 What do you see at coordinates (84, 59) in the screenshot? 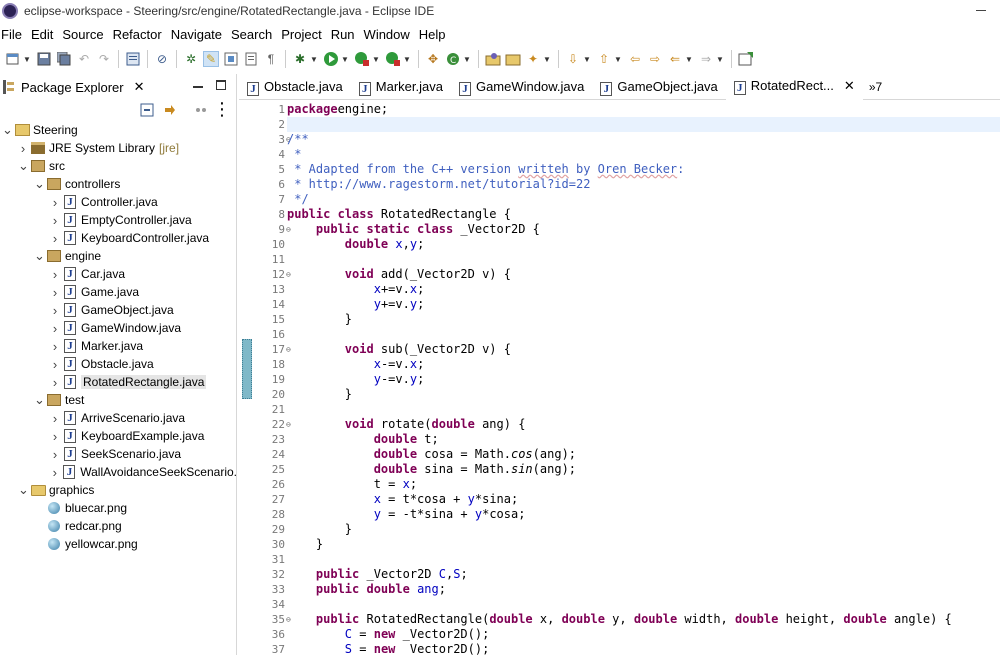
I see `undo-icon: ↶` at bounding box center [84, 59].